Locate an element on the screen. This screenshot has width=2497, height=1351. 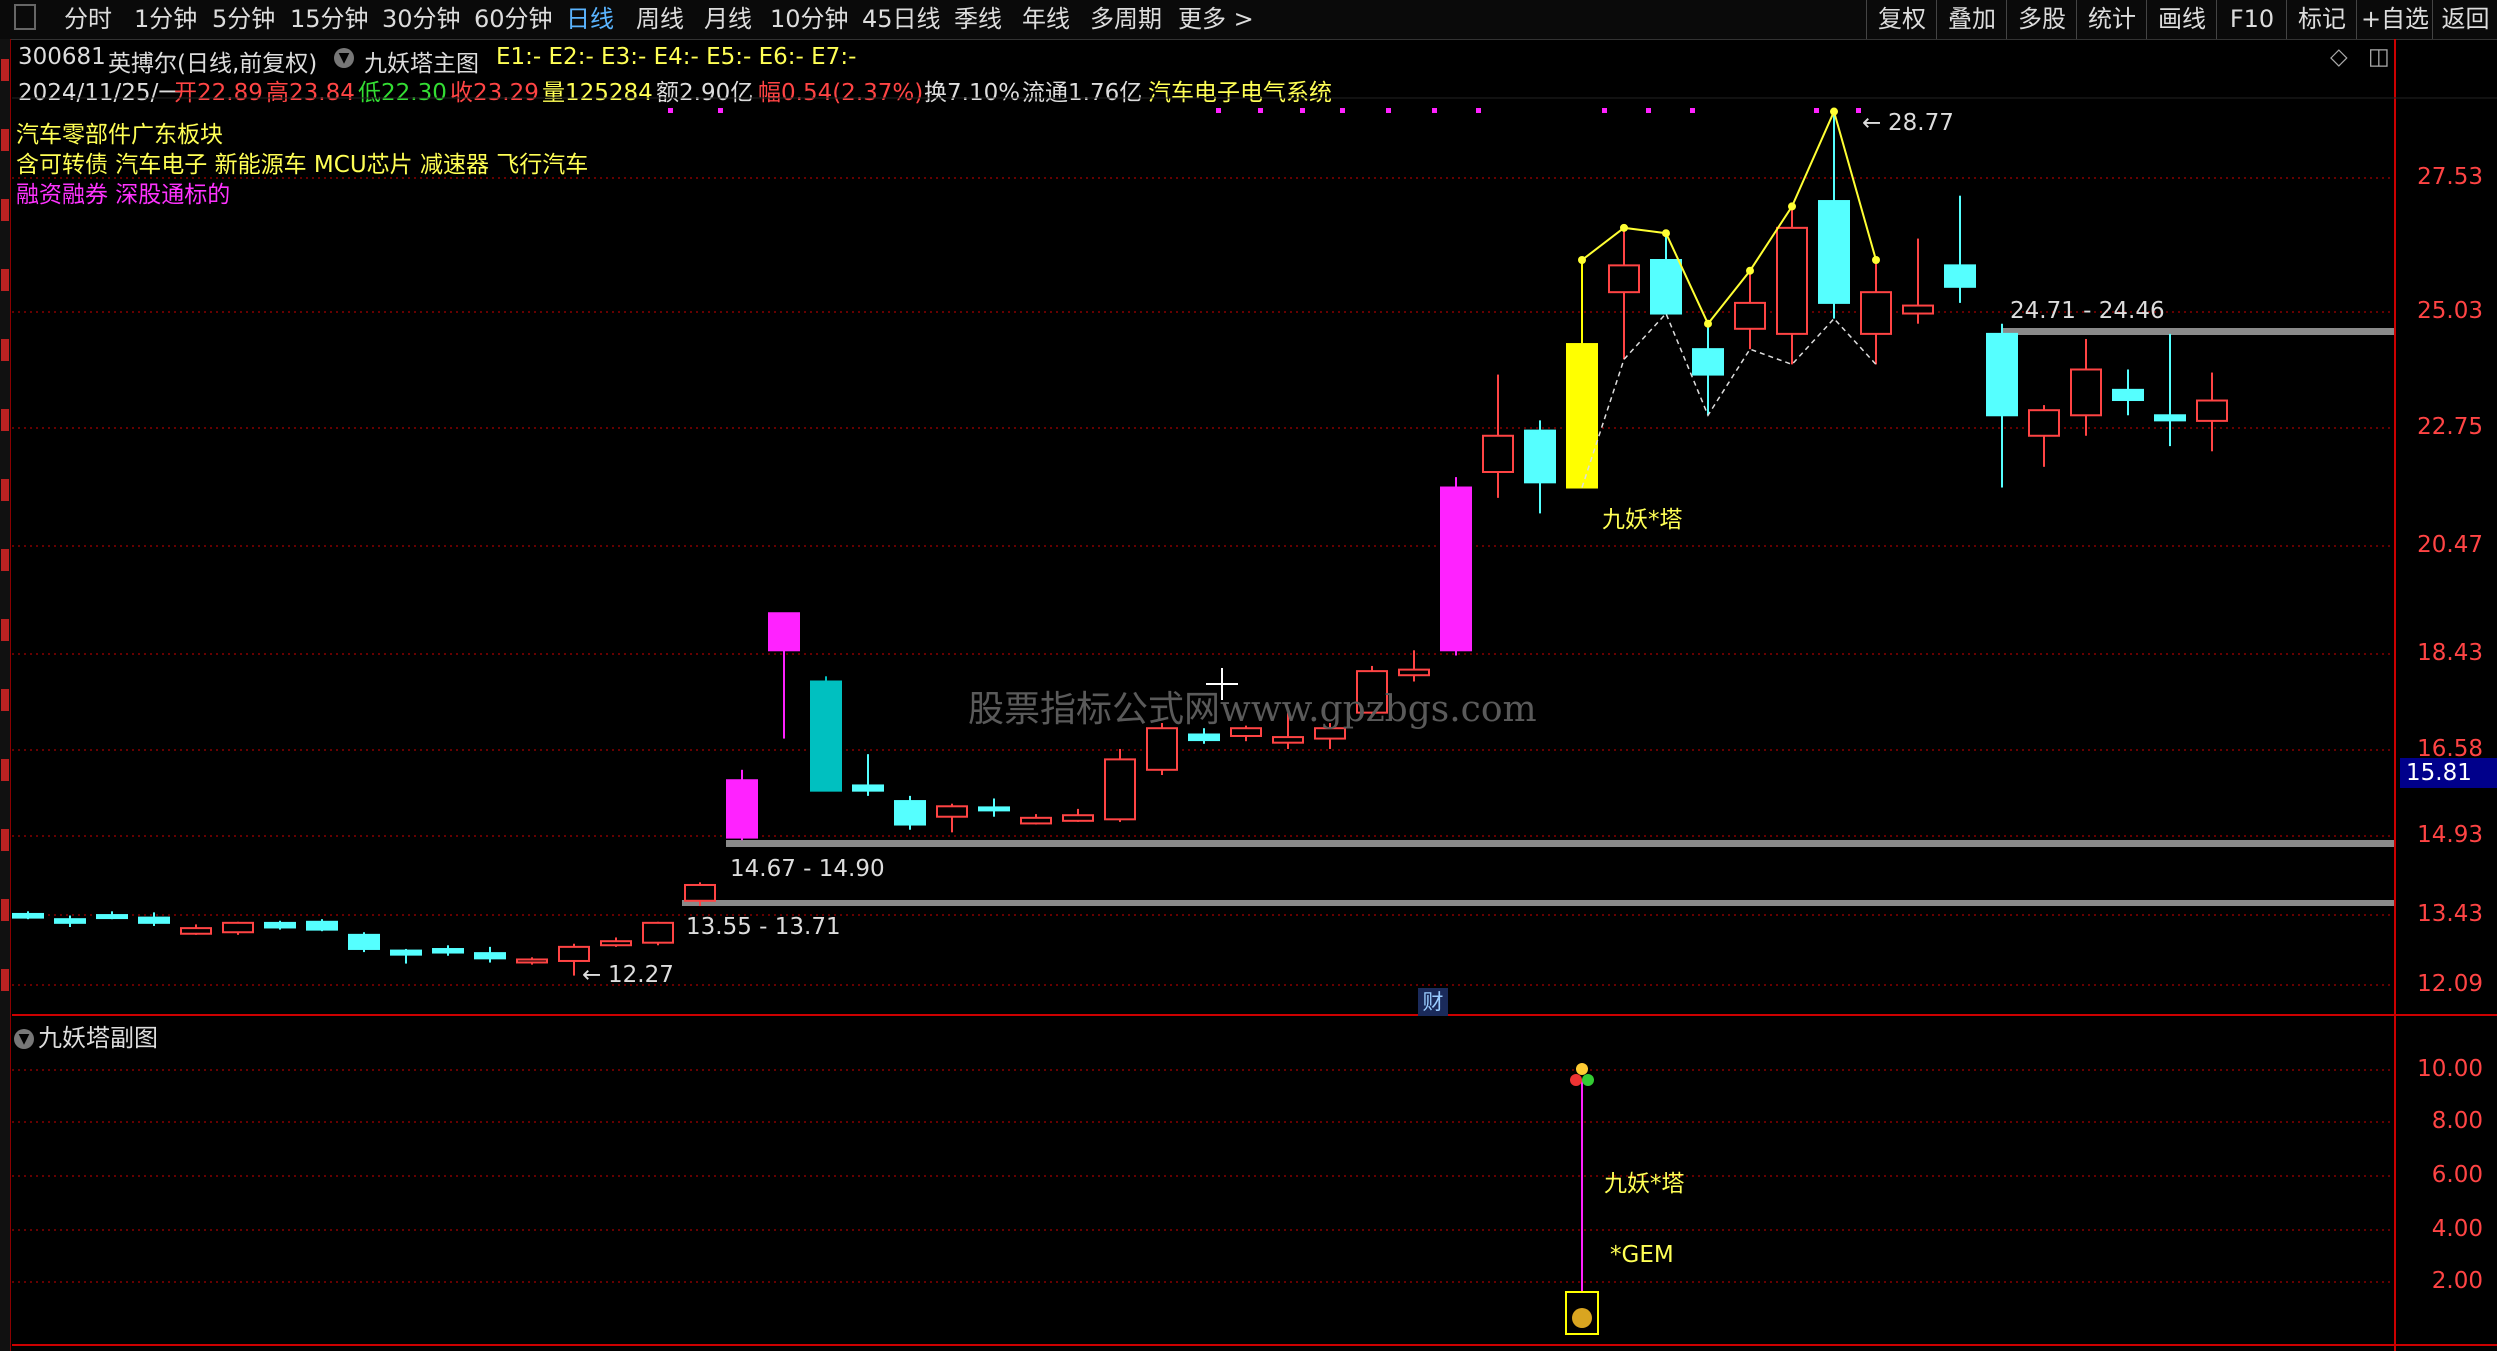
sub-axis-tick-label: 2.00 is located at coordinates (2457, 1281).